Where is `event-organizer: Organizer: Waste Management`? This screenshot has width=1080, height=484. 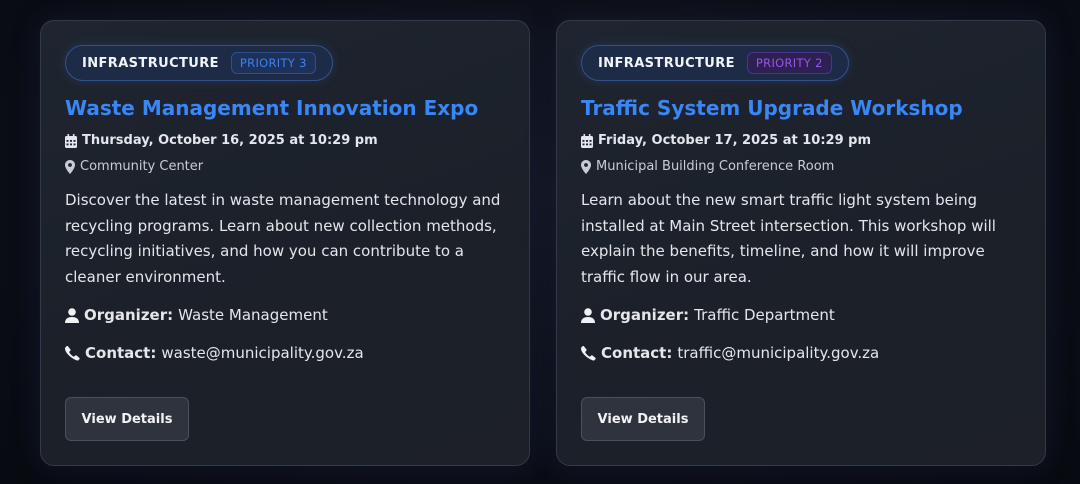
event-organizer: Organizer: Waste Management is located at coordinates (285, 315).